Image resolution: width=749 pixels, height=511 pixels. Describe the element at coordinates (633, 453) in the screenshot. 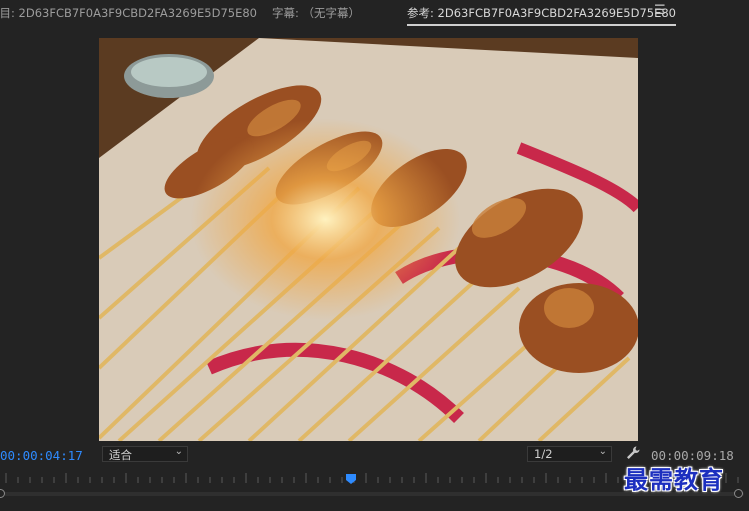

I see `wrench-icon` at that location.